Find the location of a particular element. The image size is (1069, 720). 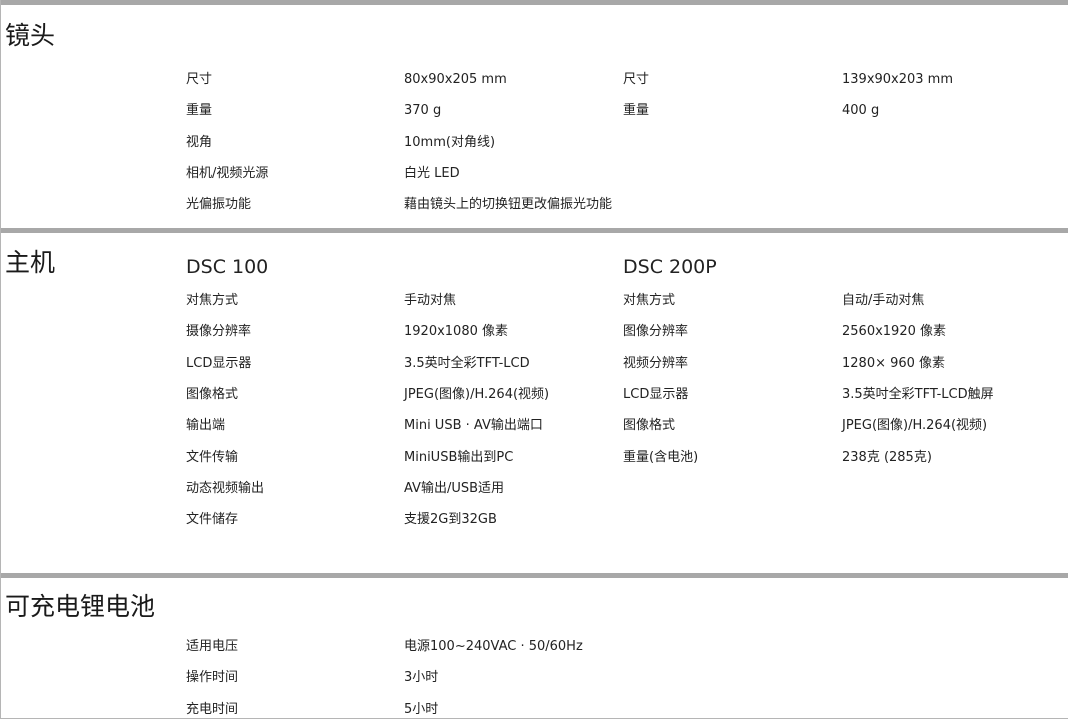

spec-value: 电源100~240VAC · 50/60Hz is located at coordinates (493, 646).